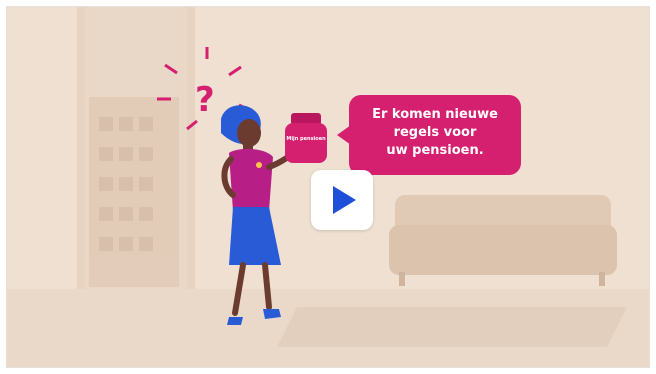 This screenshot has height=374, width=656. What do you see at coordinates (435, 150) in the screenshot?
I see `speech-bubble-line-3: uw pensioen.` at bounding box center [435, 150].